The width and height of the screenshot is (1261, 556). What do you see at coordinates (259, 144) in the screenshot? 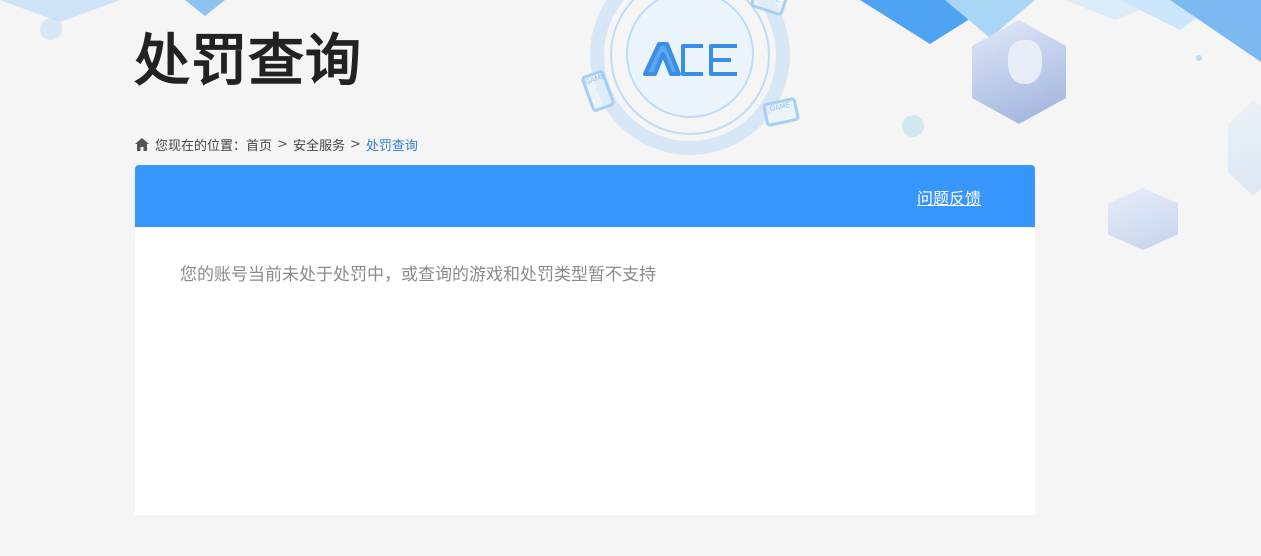
I see `breadcrumb-home-link: 首页` at bounding box center [259, 144].